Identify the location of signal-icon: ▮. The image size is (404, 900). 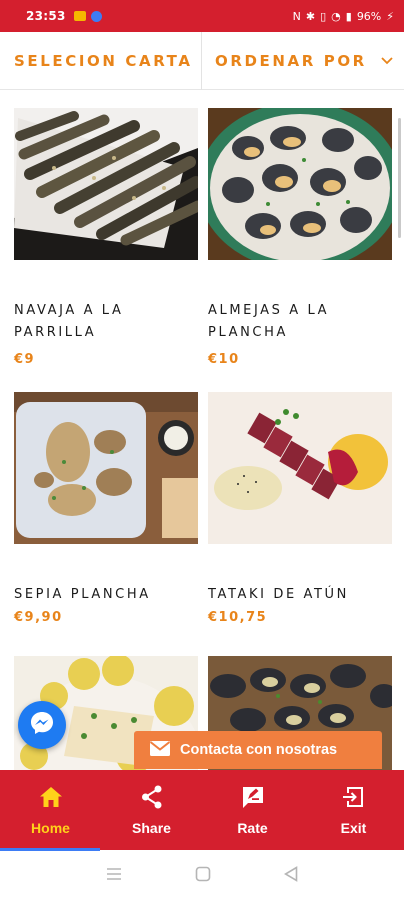
(348, 16).